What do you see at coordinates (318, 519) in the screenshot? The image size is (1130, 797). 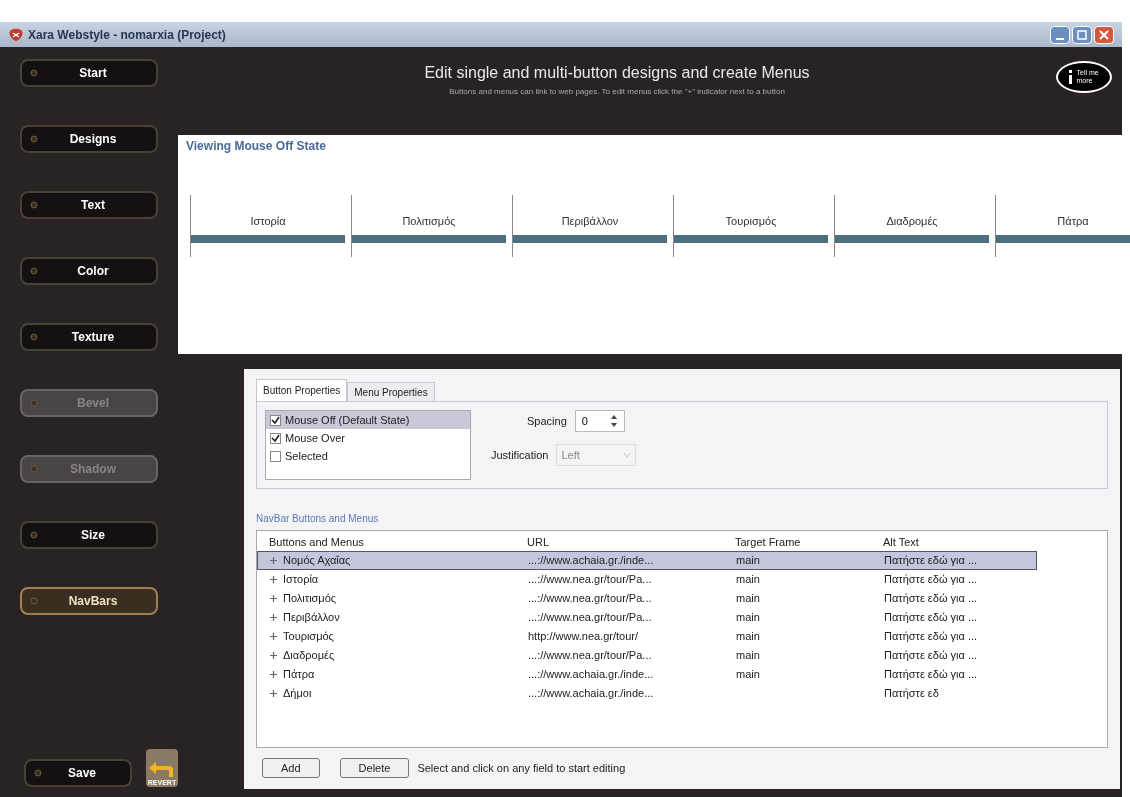 I see `group-title: NavBar Buttons and Menus` at bounding box center [318, 519].